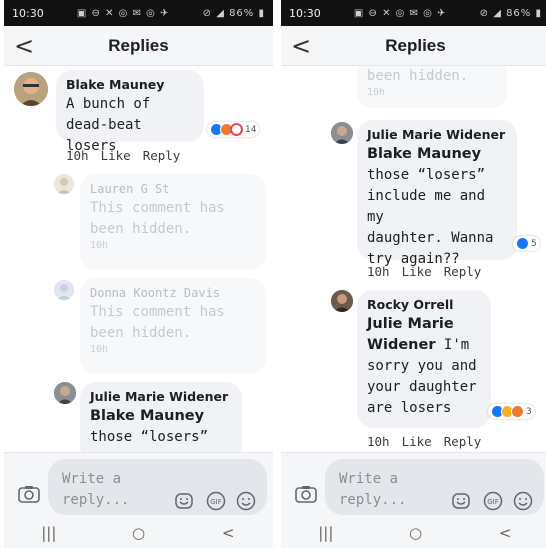 This screenshot has width=546, height=548. I want to click on reaction-summary: 3, so click(511, 411).